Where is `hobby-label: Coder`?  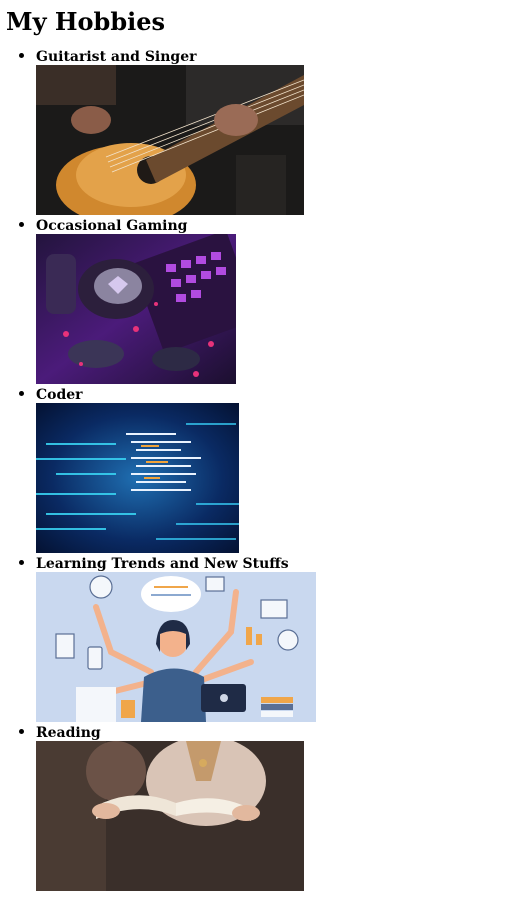 hobby-label: Coder is located at coordinates (59, 395).